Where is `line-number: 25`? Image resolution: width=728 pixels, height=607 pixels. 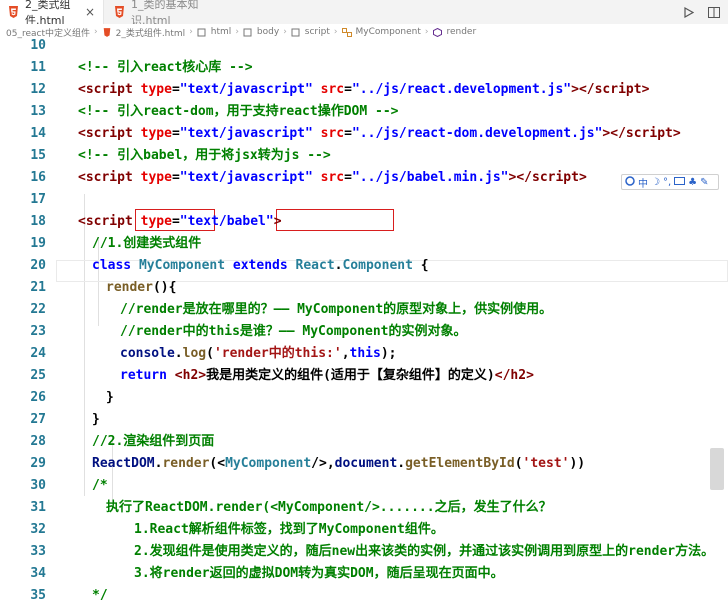 line-number: 25 is located at coordinates (38, 375).